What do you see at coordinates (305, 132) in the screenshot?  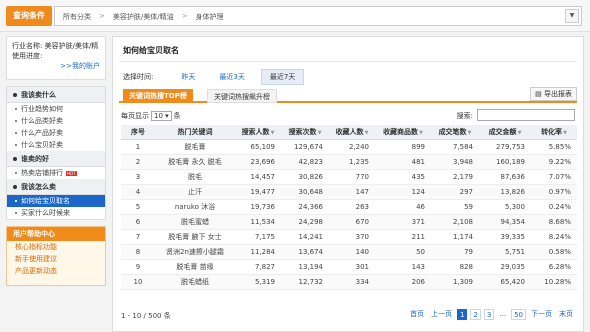 I see `column-header: 搜索次数▼` at bounding box center [305, 132].